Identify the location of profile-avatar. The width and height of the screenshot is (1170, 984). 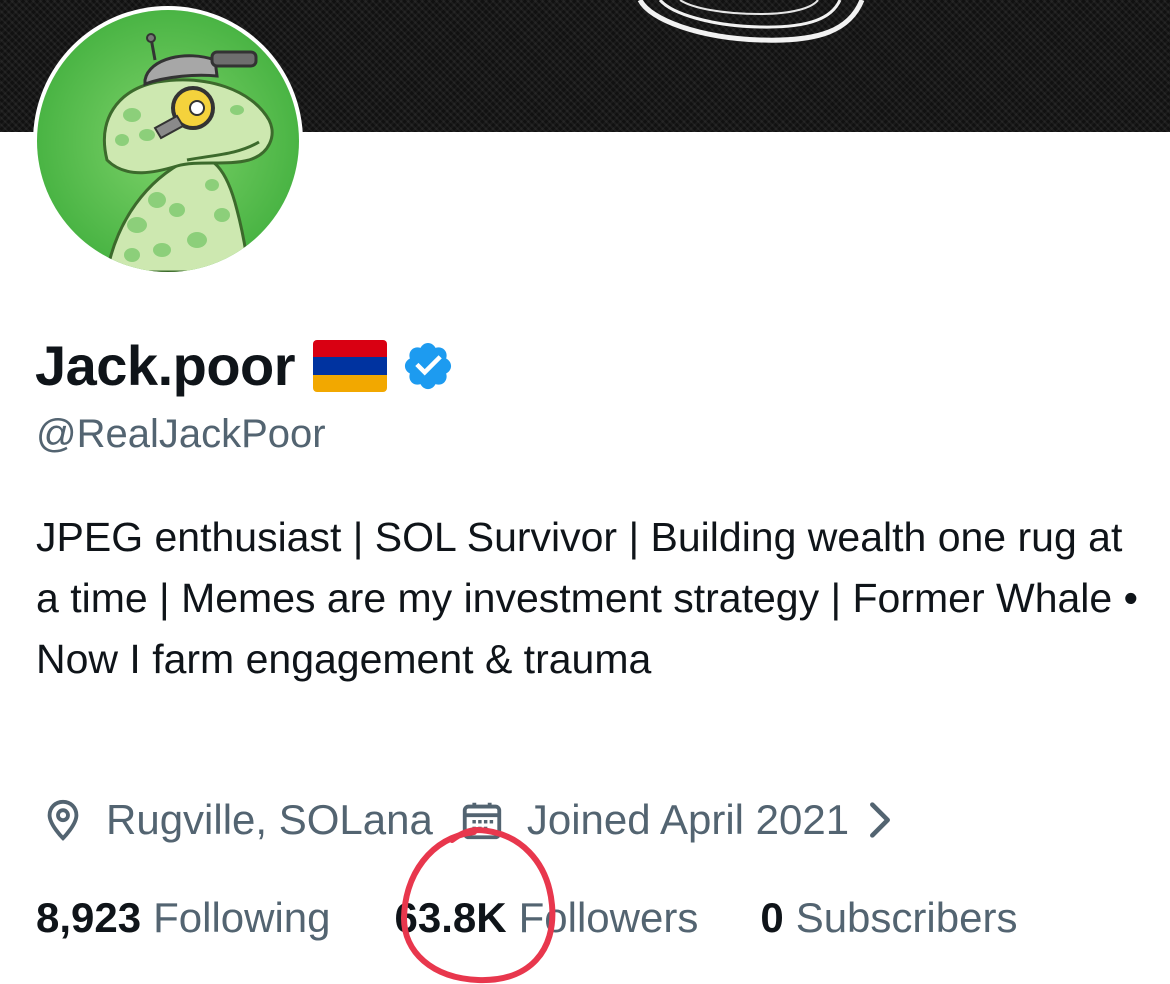
(168, 141).